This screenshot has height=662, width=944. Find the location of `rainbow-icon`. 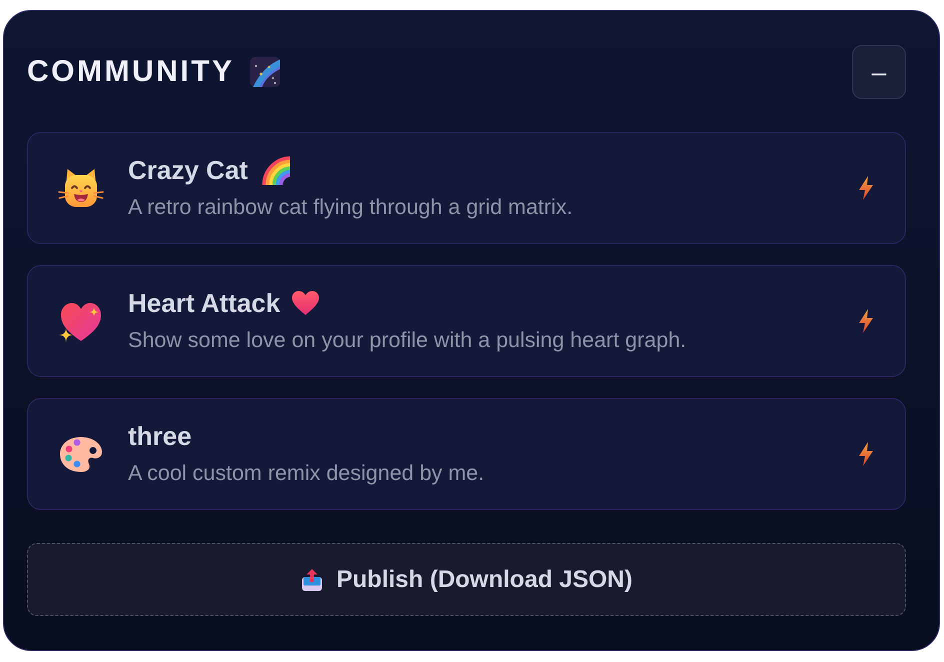

rainbow-icon is located at coordinates (275, 170).